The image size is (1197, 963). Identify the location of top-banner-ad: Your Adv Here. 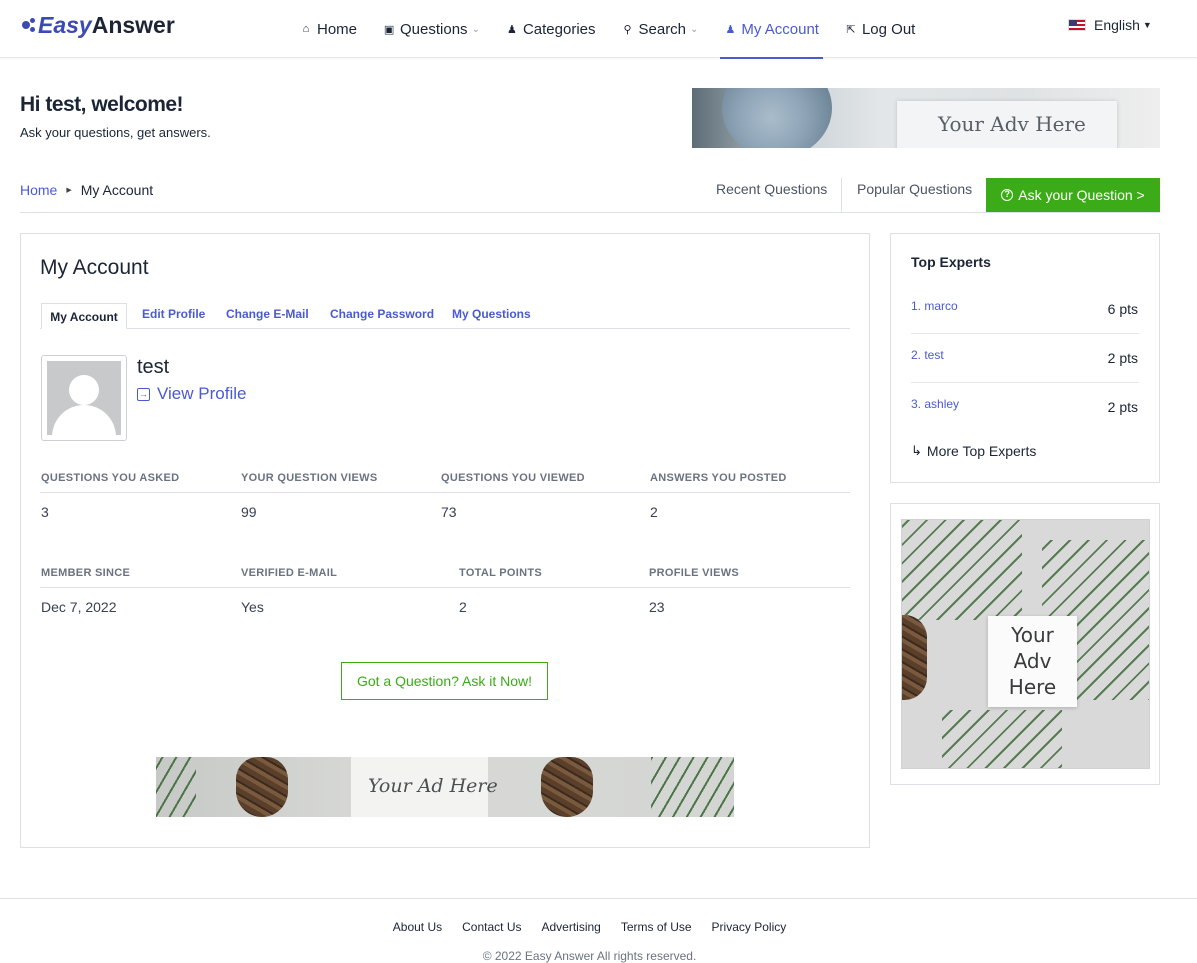
(926, 118).